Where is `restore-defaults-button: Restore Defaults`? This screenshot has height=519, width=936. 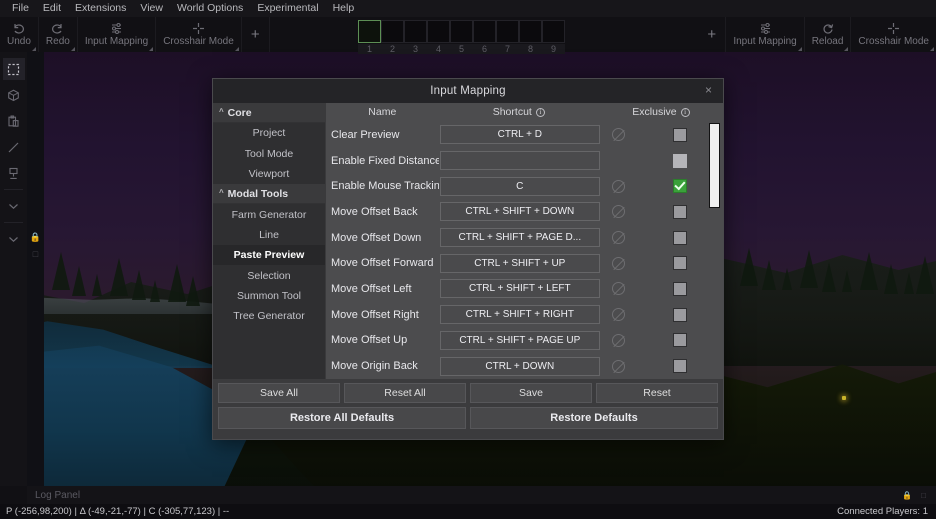 restore-defaults-button: Restore Defaults is located at coordinates (594, 418).